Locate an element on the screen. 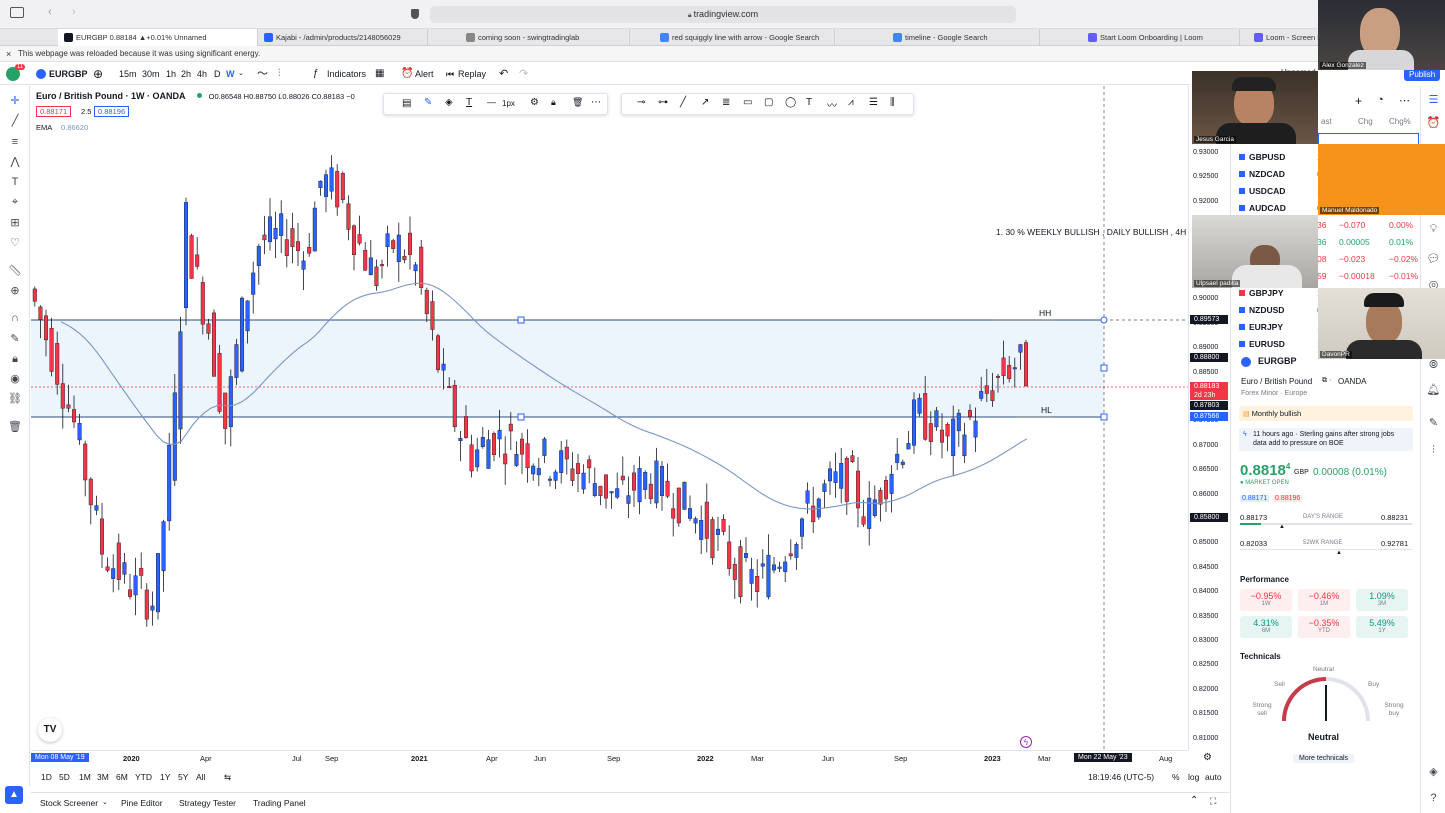  pencil-lock-icon: ✎ is located at coordinates (15, 339).